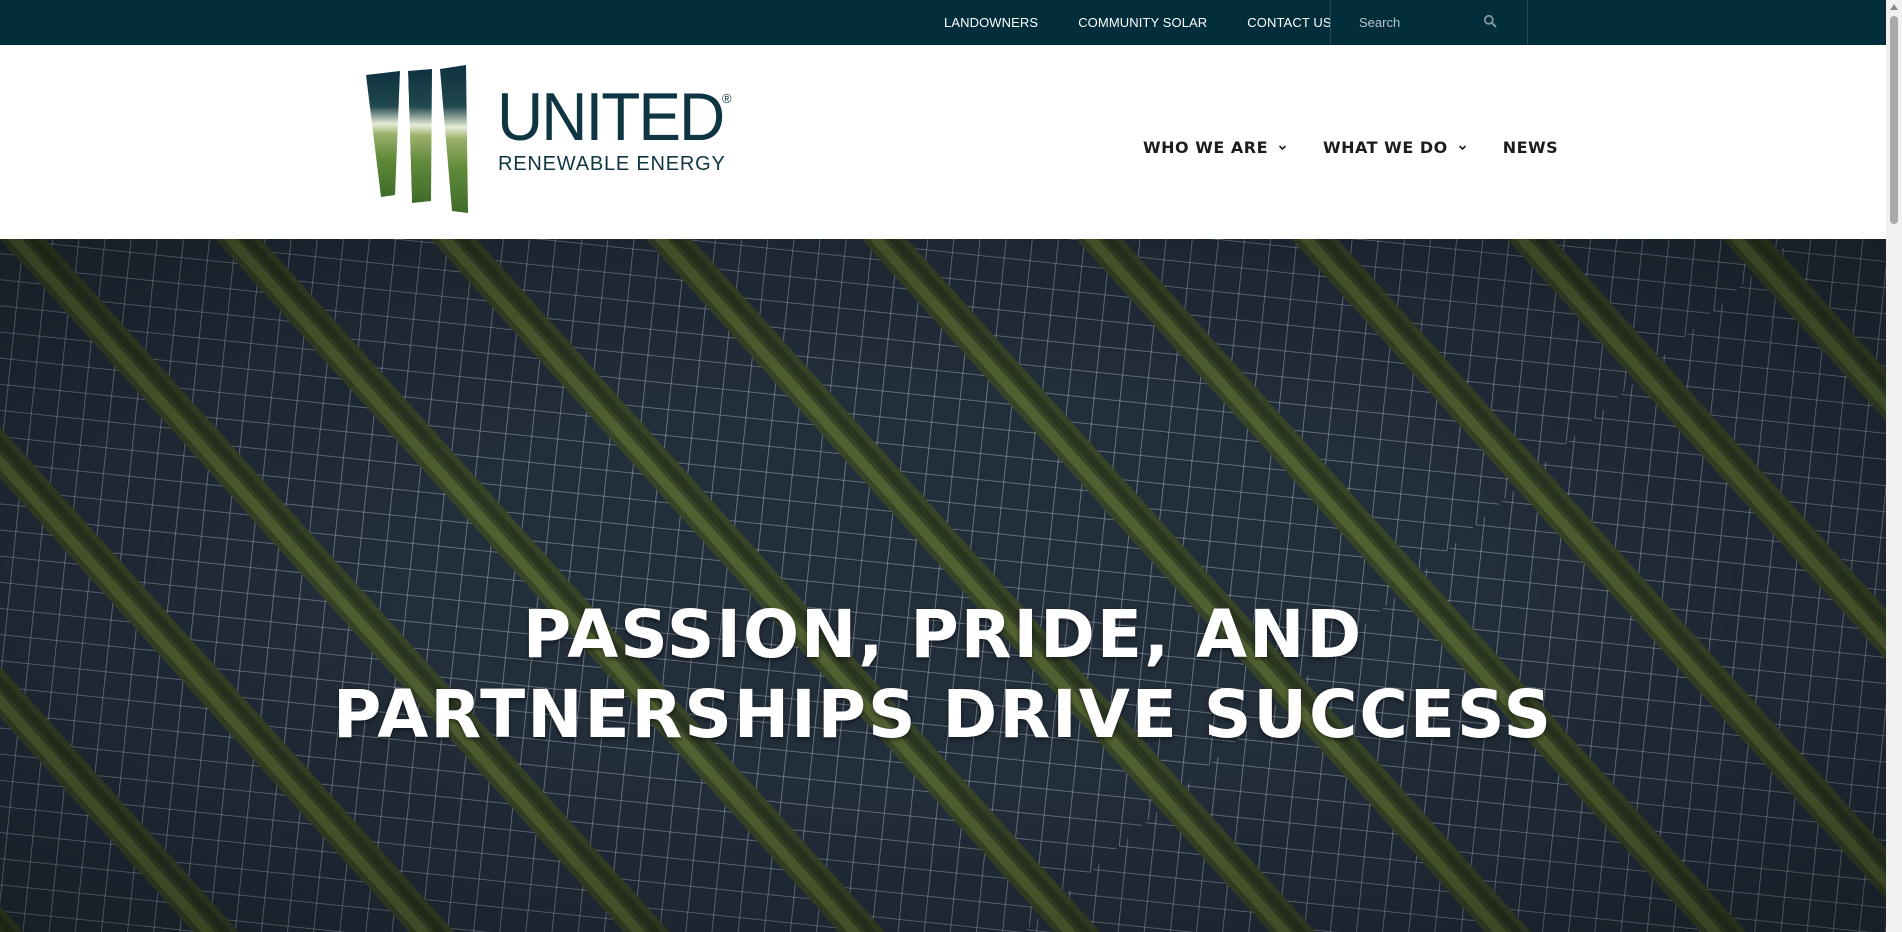  What do you see at coordinates (611, 117) in the screenshot?
I see `logo-wordmark: UNITED` at bounding box center [611, 117].